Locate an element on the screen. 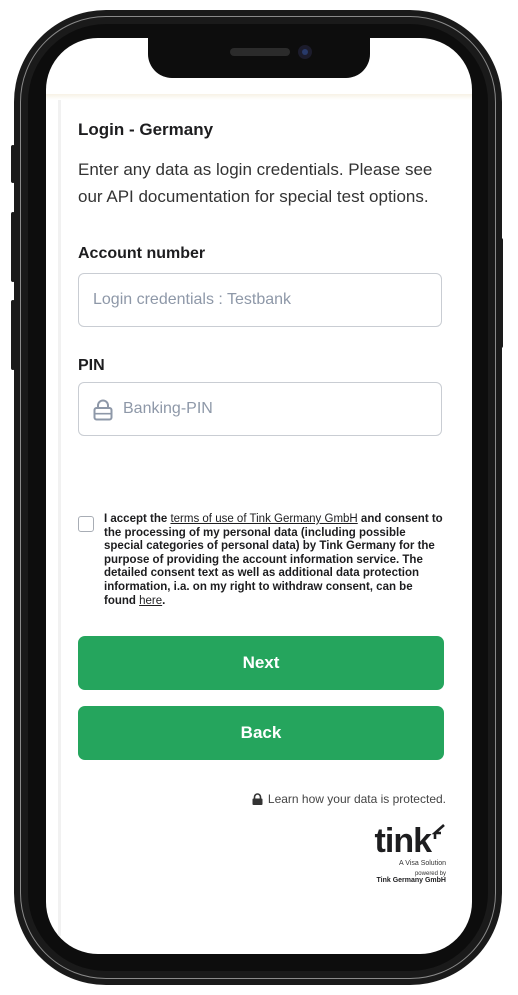  front-camera is located at coordinates (305, 52).